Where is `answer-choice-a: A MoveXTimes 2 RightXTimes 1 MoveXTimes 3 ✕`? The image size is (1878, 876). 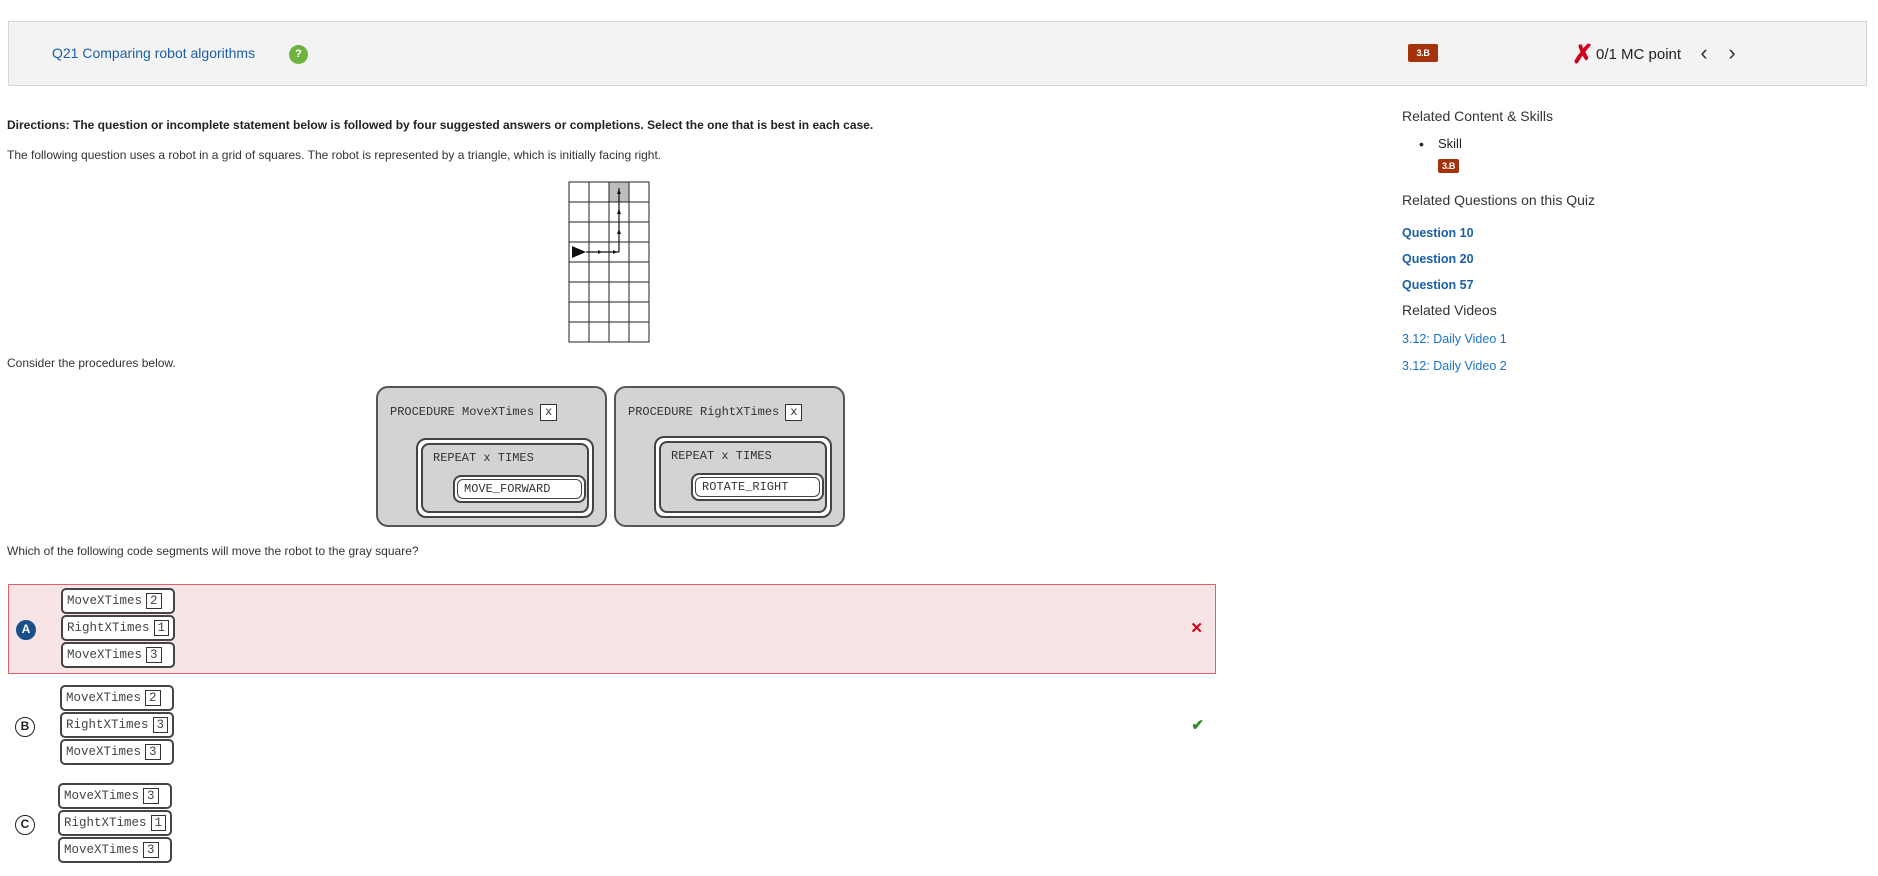
answer-choice-a: A MoveXTimes 2 RightXTimes 1 MoveXTimes 3 ✕ is located at coordinates (612, 629).